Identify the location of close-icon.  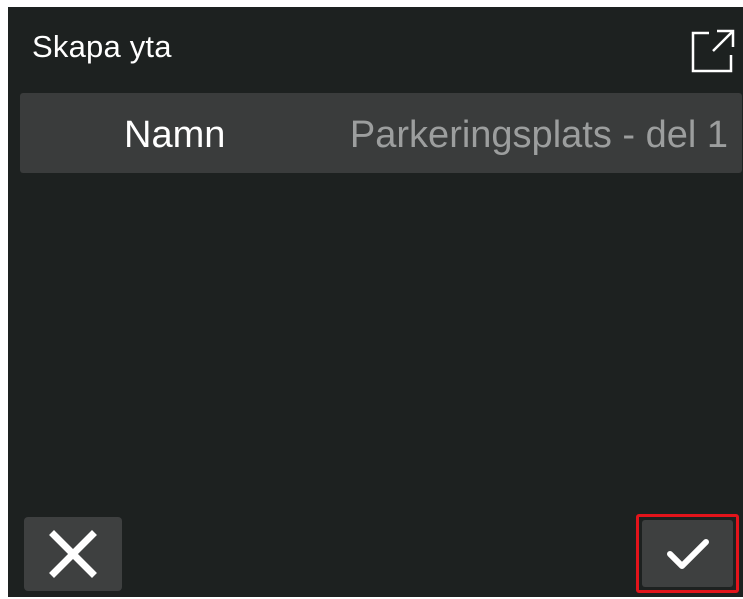
(73, 554).